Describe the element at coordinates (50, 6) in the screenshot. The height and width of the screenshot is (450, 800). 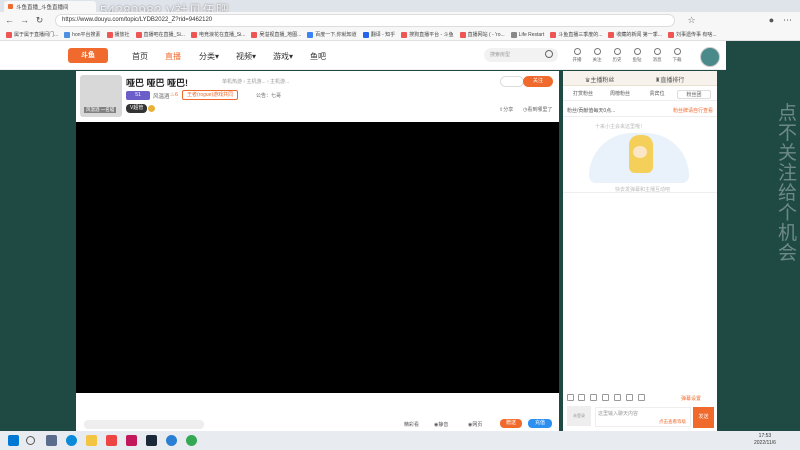
I see `browser-tab: 斗鱼直播_斗鱼直播间` at that location.